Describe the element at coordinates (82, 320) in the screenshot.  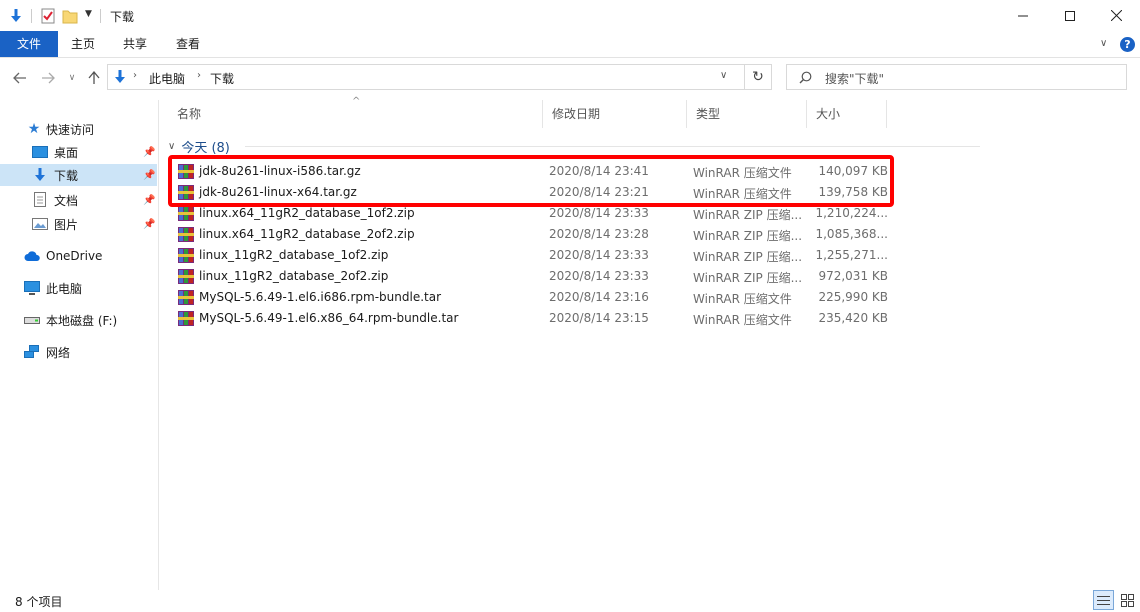
I see `nav-local-disk-label: 本地磁盘 (F:)` at that location.